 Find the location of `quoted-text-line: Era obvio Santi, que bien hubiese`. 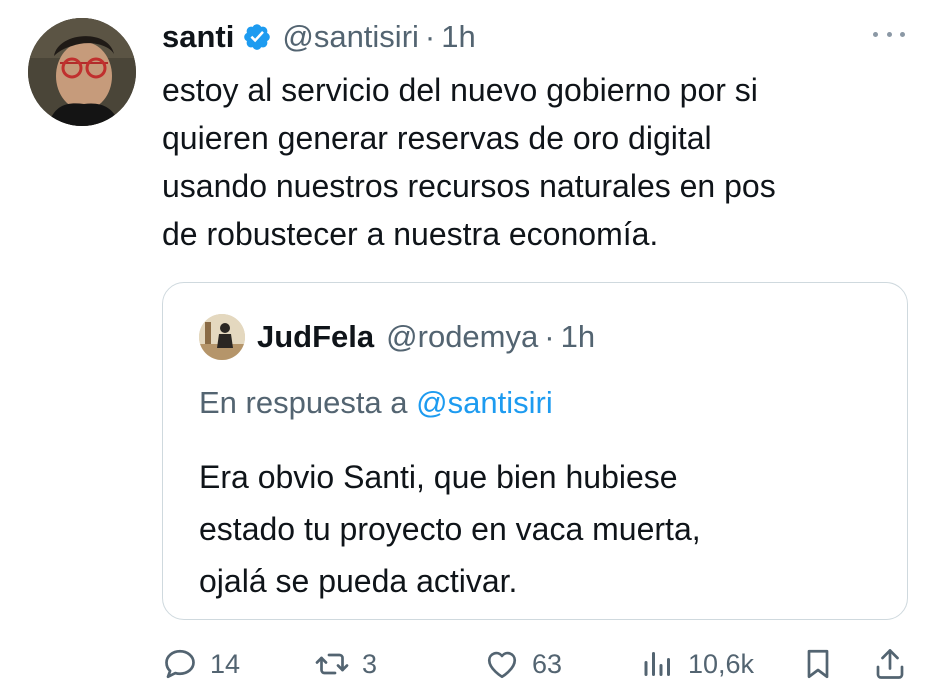

quoted-text-line: Era obvio Santi, que bien hubiese is located at coordinates (438, 477).